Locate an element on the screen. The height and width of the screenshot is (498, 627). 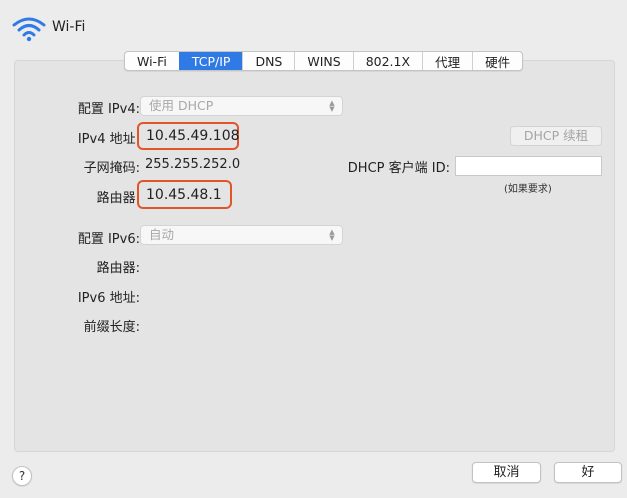
ipv4-address-label: IPv4 地址: is located at coordinates (108, 139).